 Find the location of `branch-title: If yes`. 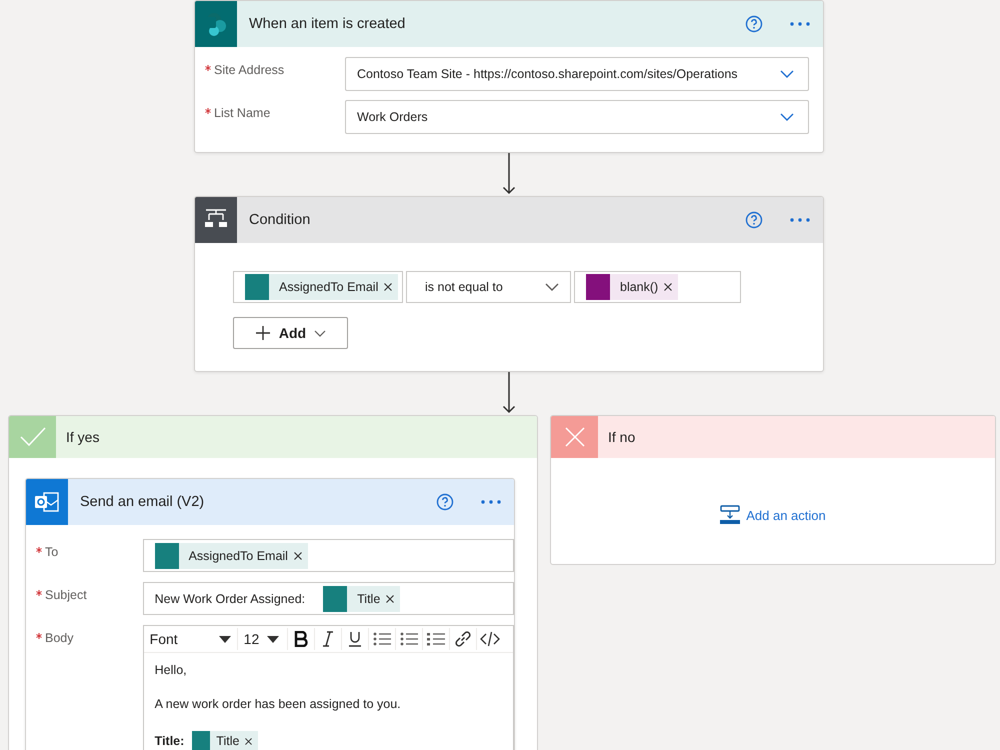

branch-title: If yes is located at coordinates (83, 437).